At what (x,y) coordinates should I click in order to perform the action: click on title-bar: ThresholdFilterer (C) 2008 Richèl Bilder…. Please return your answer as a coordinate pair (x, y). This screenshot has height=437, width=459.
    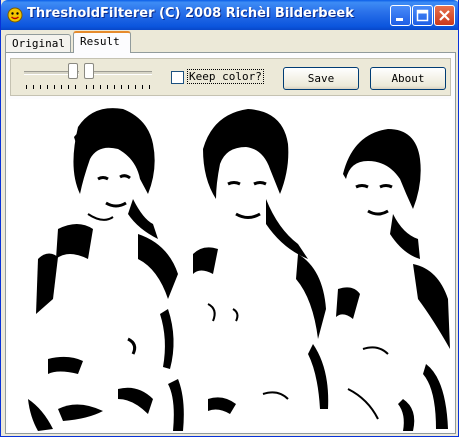
    Looking at the image, I should click on (229, 15).